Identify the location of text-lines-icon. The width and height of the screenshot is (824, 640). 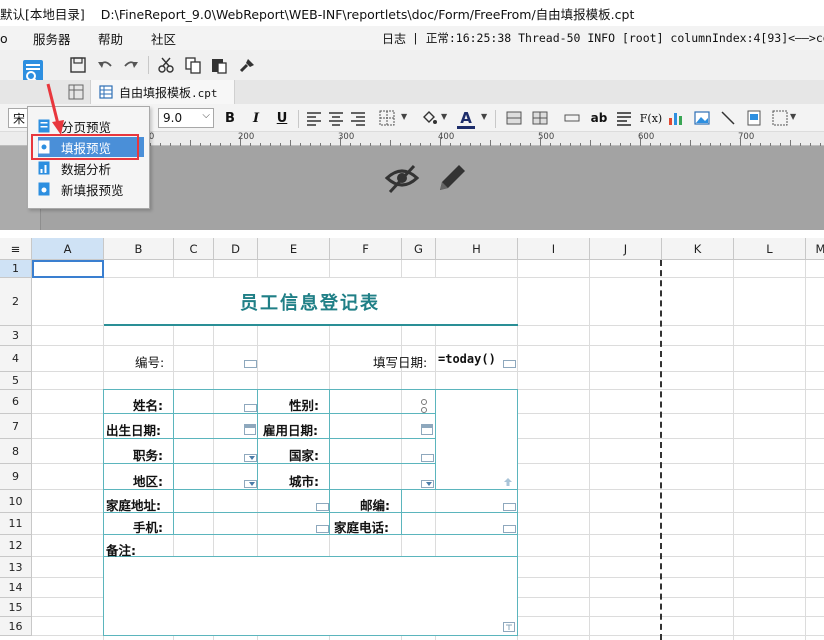
(624, 118).